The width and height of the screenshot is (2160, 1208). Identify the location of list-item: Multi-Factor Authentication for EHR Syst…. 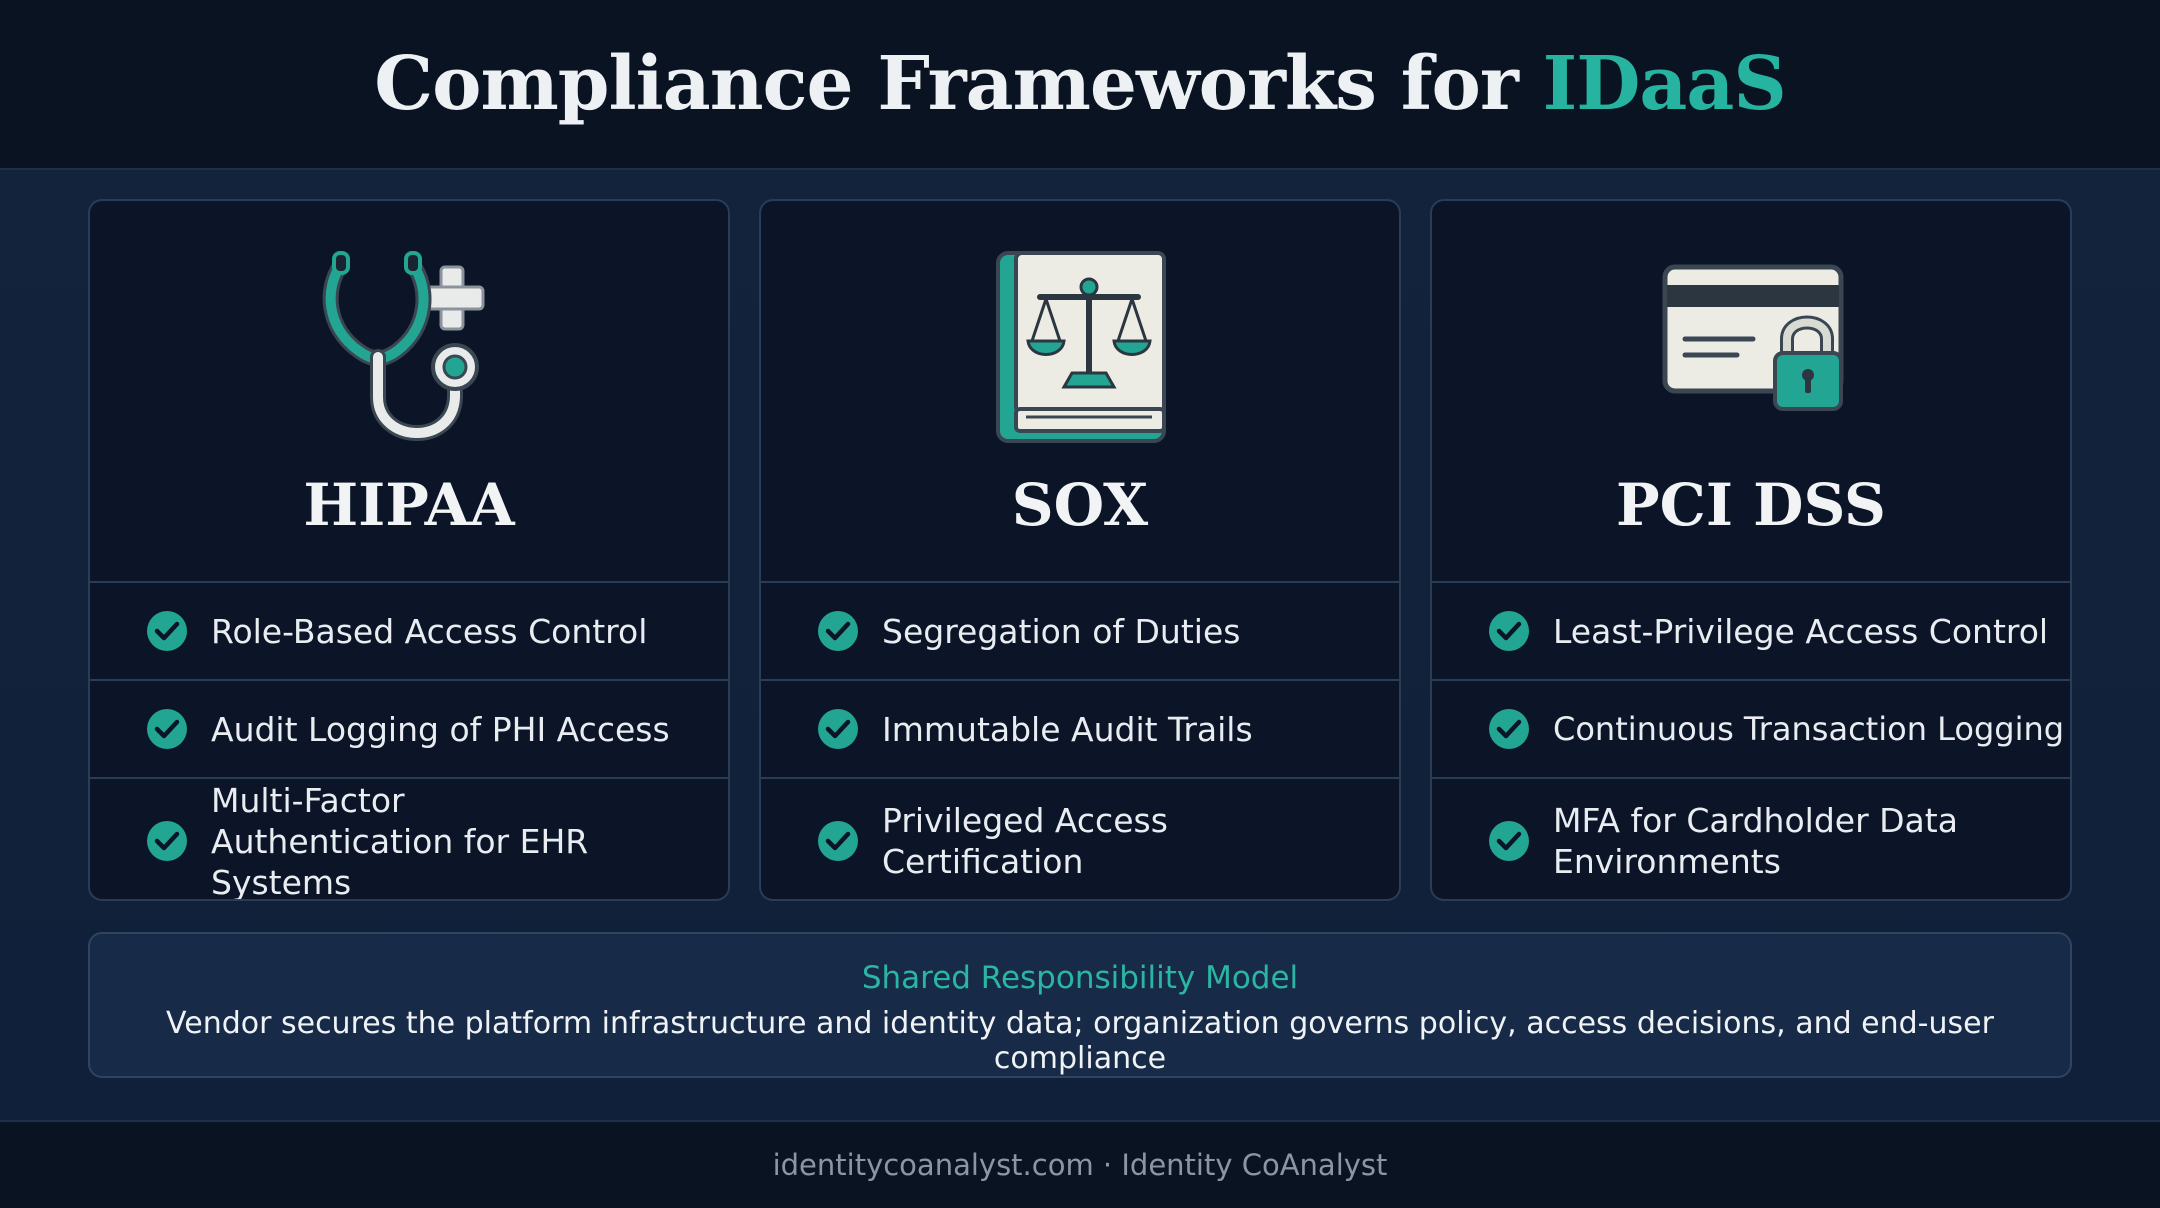
(409, 839).